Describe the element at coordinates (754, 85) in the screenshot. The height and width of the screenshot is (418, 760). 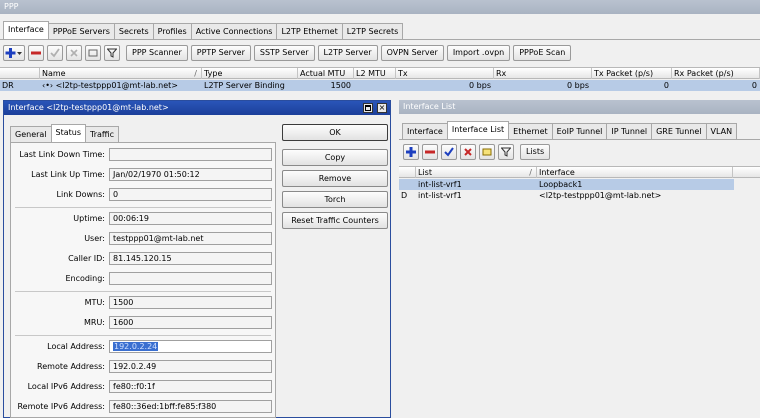
I see `row-rx-pps: 0` at that location.